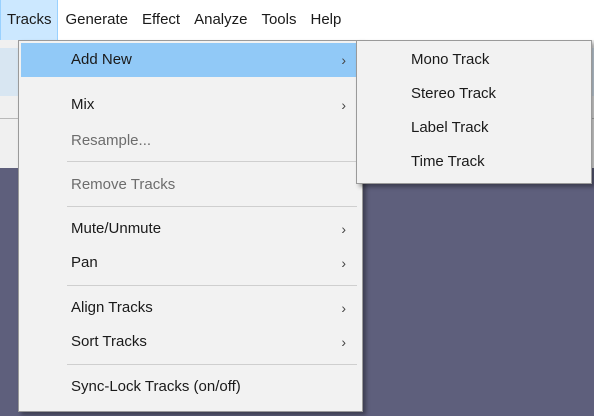  Describe the element at coordinates (112, 307) in the screenshot. I see `menu-item-label: Align Tracks` at that location.